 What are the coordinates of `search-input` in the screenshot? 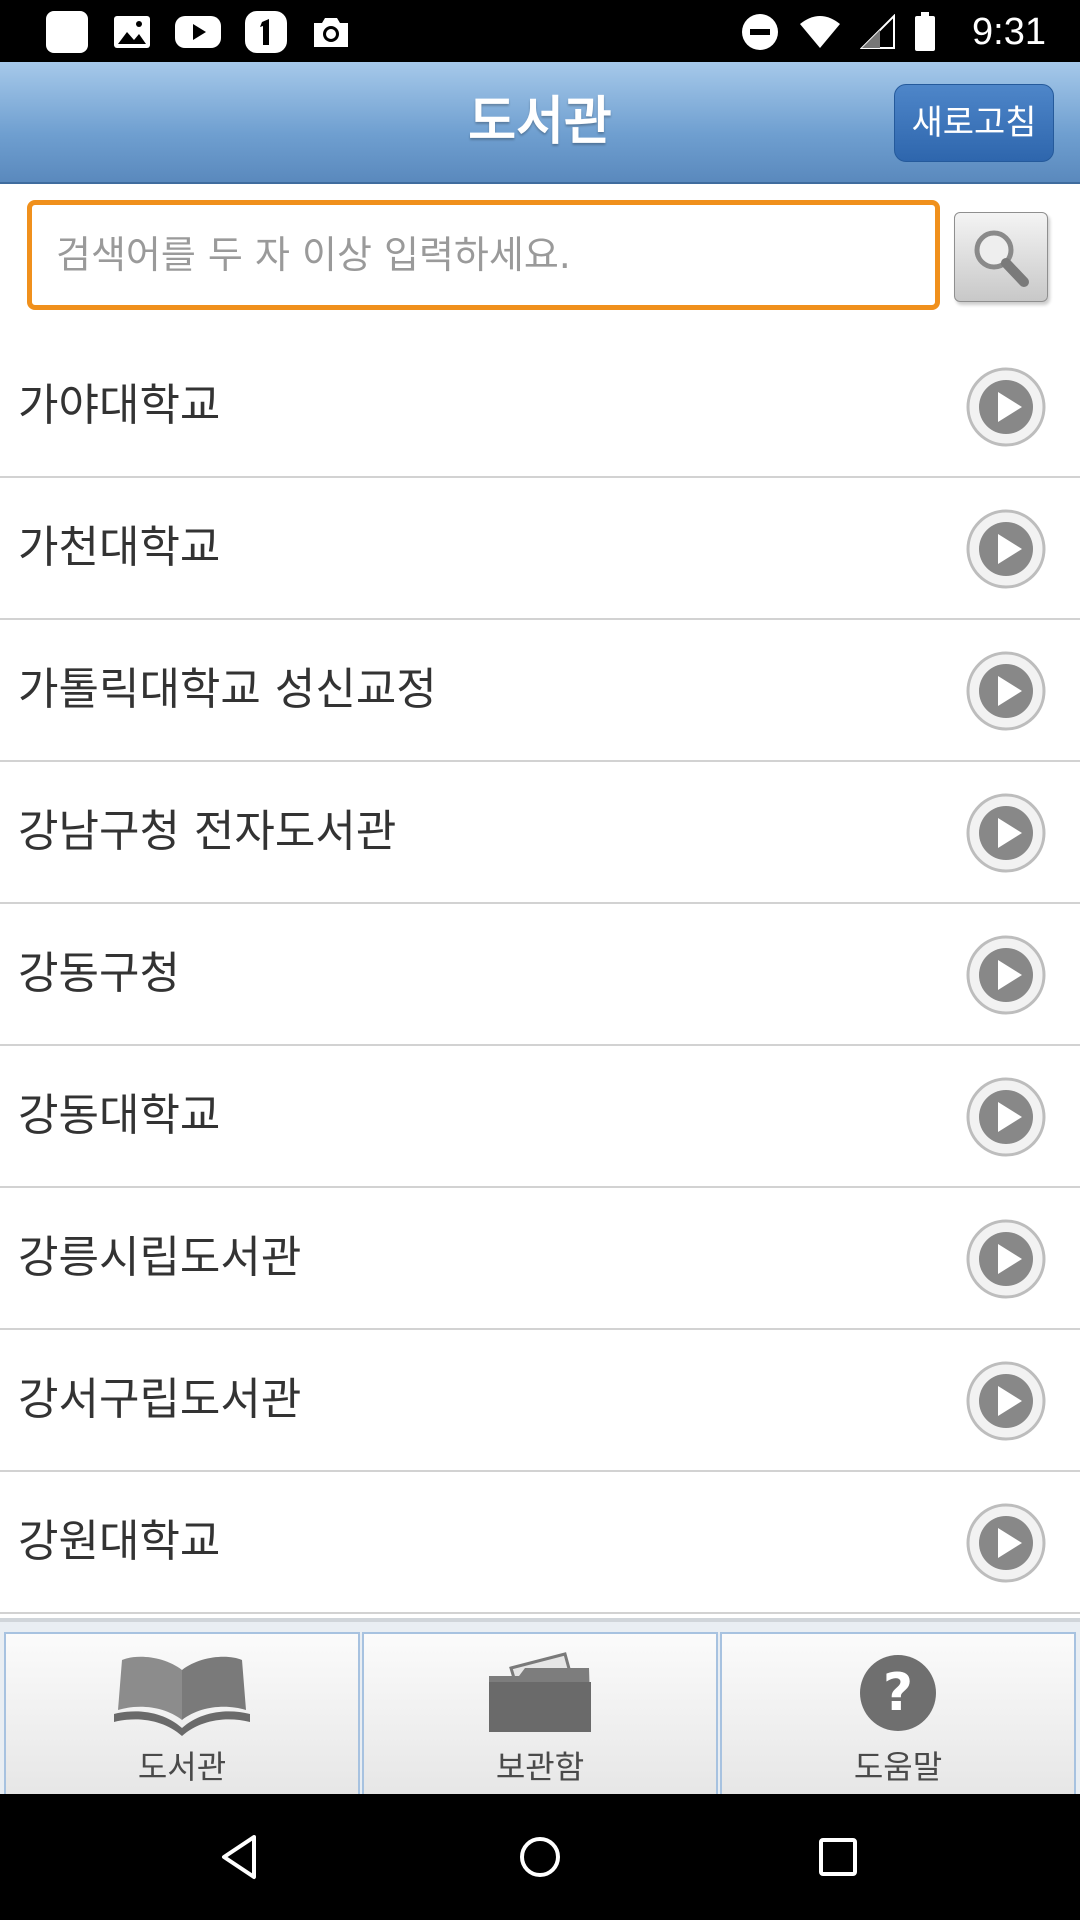 It's located at (483, 255).